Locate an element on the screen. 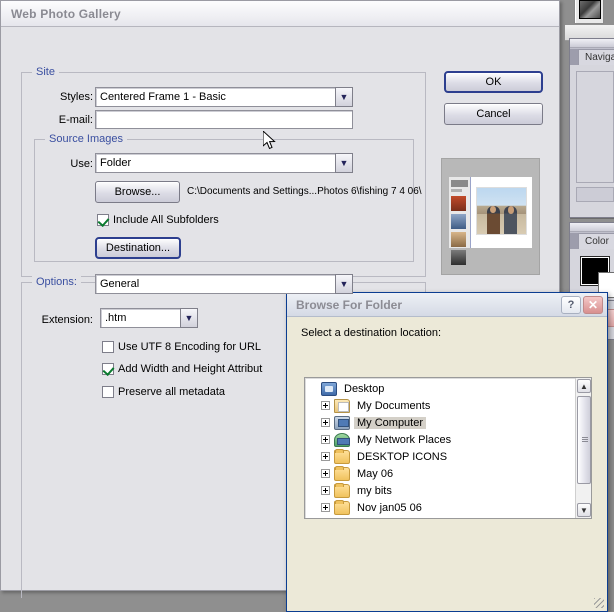 This screenshot has height=612, width=614. include-all-subfolders-label: Include All Subfolders is located at coordinates (166, 220).